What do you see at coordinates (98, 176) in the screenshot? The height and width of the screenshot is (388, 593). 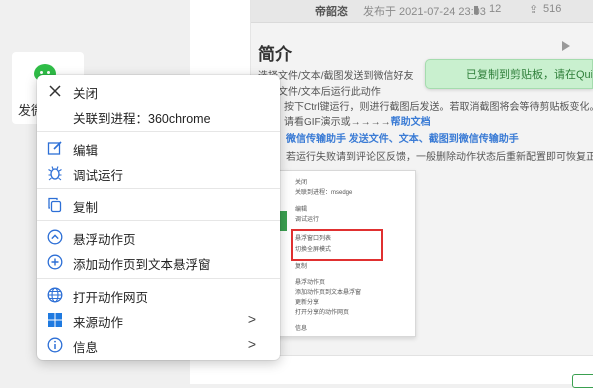 I see `menu-item-label: 调试运行` at bounding box center [98, 176].